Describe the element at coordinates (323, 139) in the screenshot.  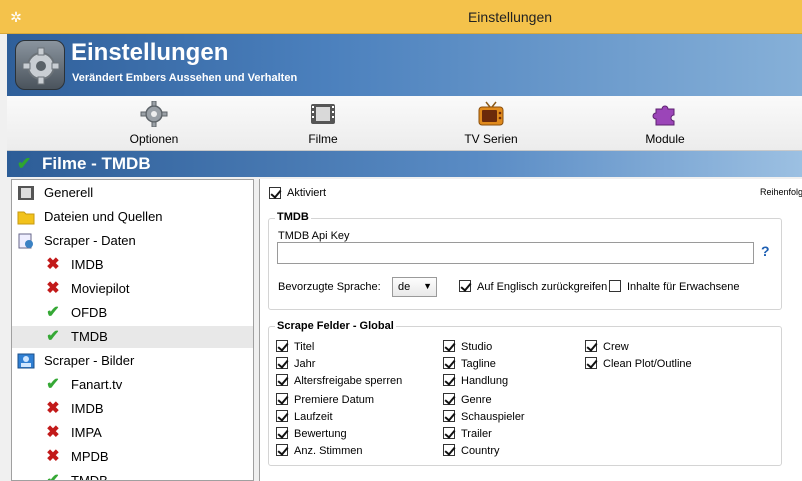
I see `toolbar-label: Filme` at that location.